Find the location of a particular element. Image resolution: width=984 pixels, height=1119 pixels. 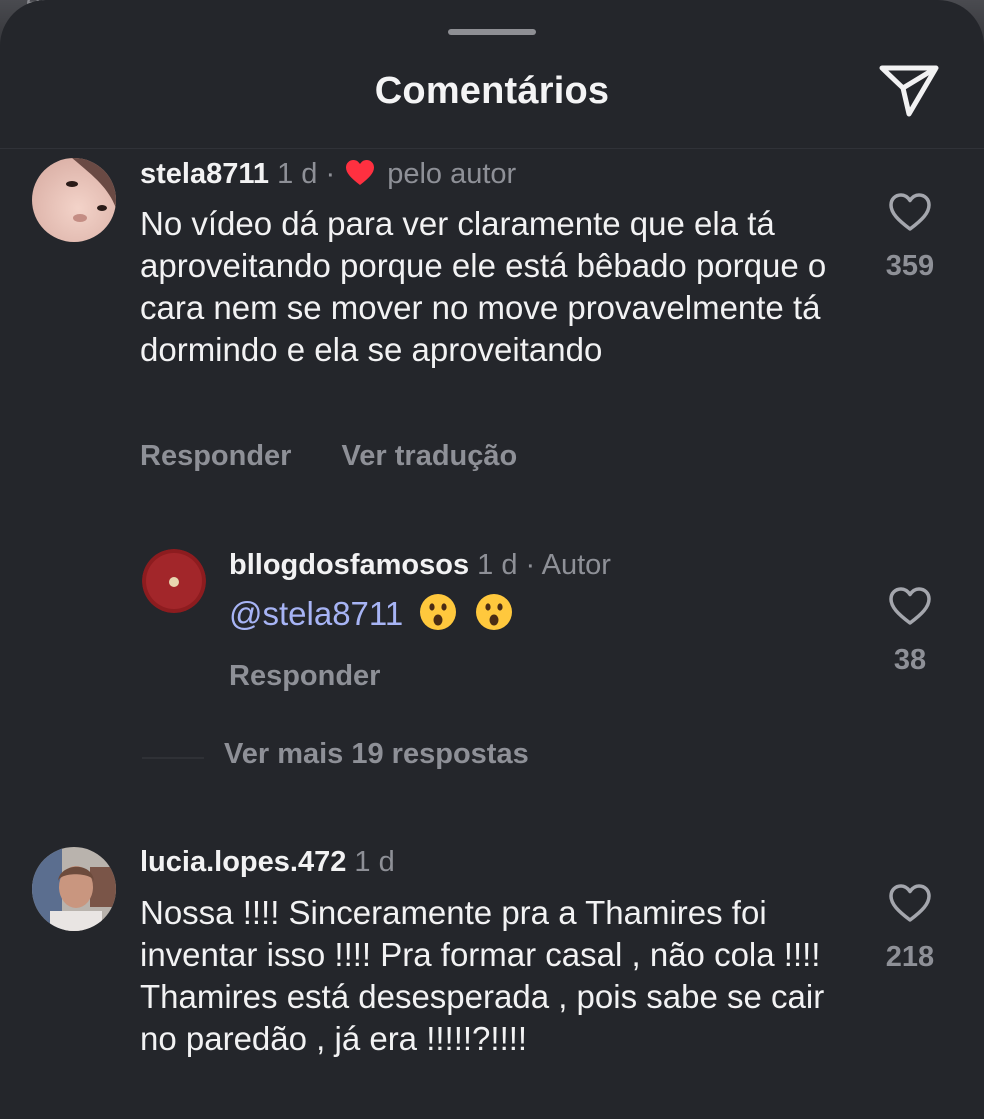

like-count: 218 is located at coordinates (910, 957).